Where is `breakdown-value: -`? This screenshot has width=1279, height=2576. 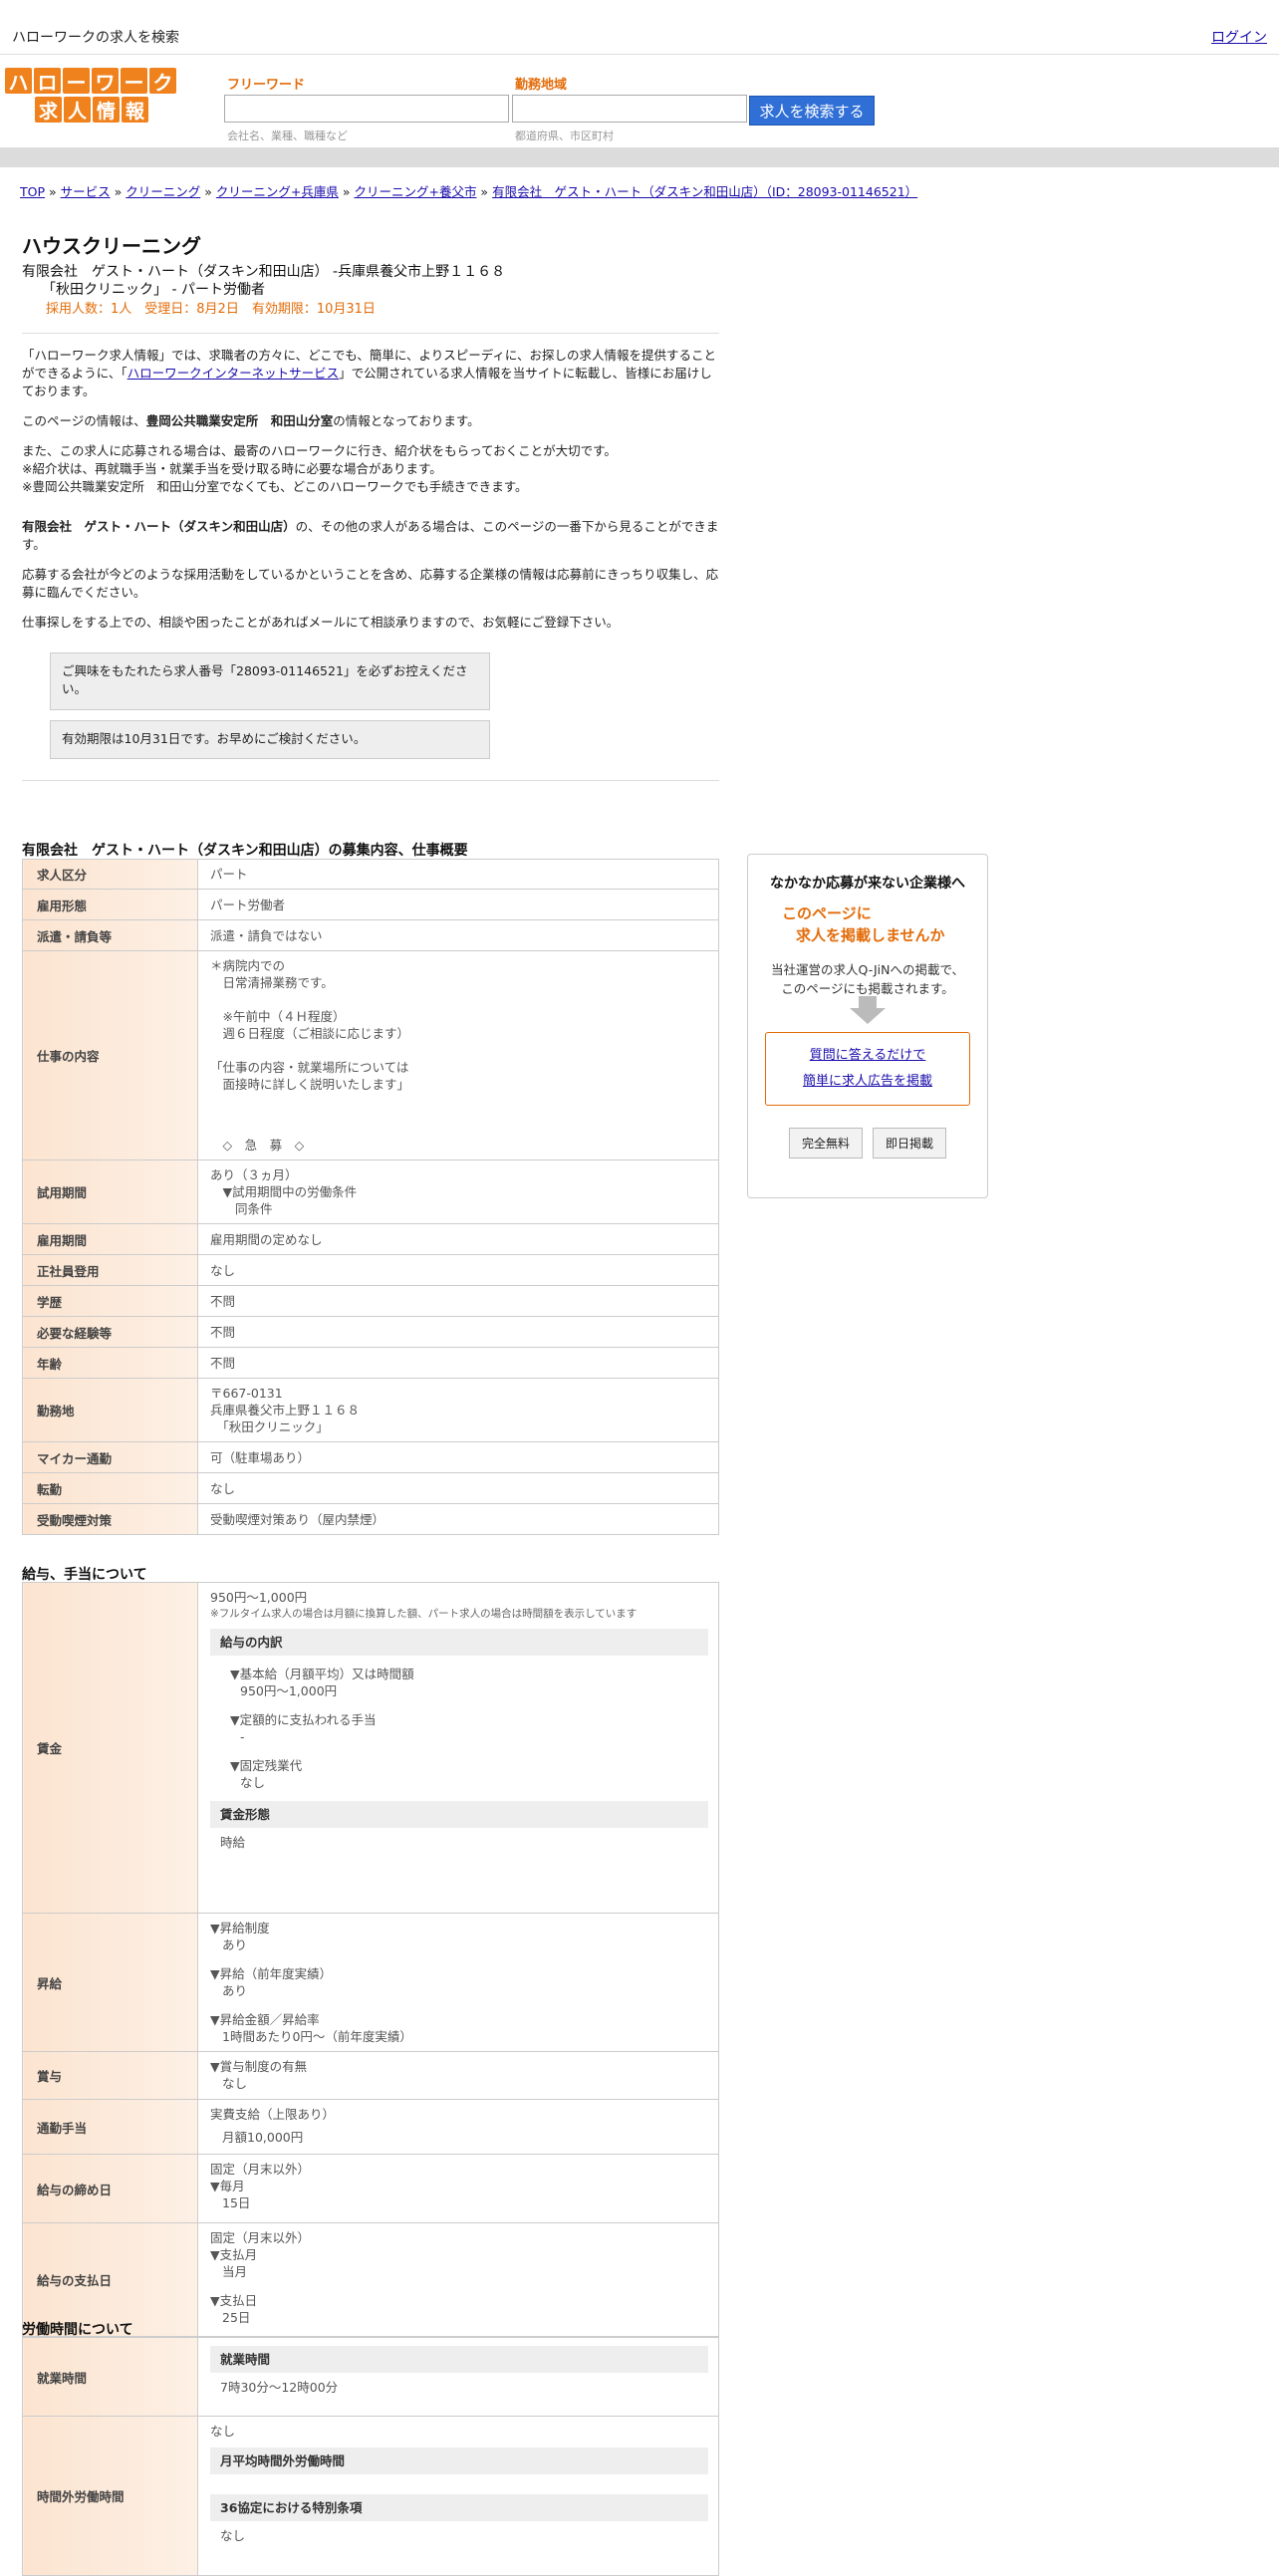
breakdown-value: - is located at coordinates (243, 1736).